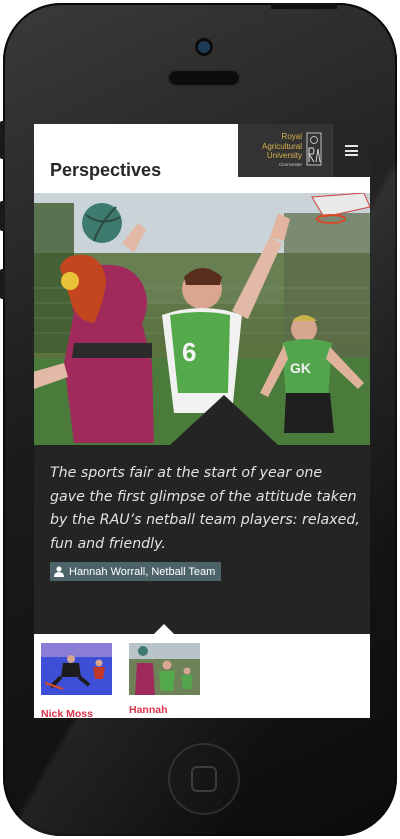 Image resolution: width=400 pixels, height=839 pixels. What do you see at coordinates (164, 629) in the screenshot?
I see `selected-thumbnail-pointer` at bounding box center [164, 629].